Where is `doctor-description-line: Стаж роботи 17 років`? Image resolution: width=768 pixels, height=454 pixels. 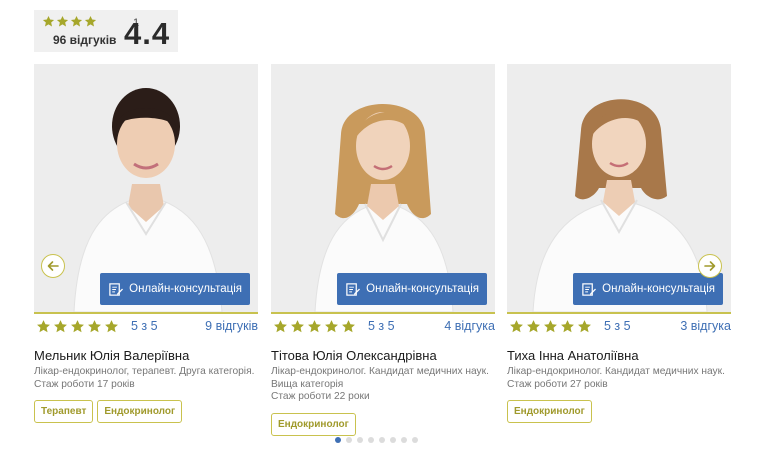
doctor-description-line: Стаж роботи 17 років is located at coordinates (84, 384).